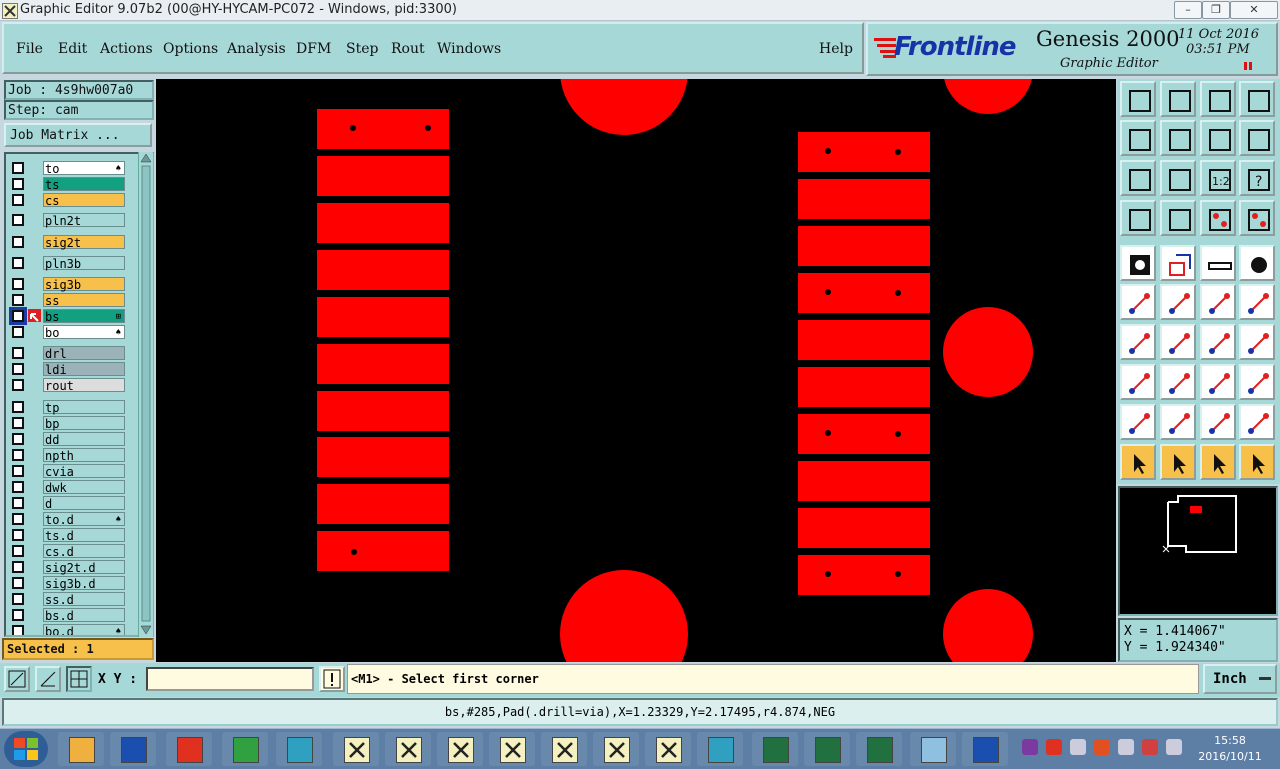  What do you see at coordinates (1138, 138) in the screenshot?
I see `pan-left-button` at bounding box center [1138, 138].